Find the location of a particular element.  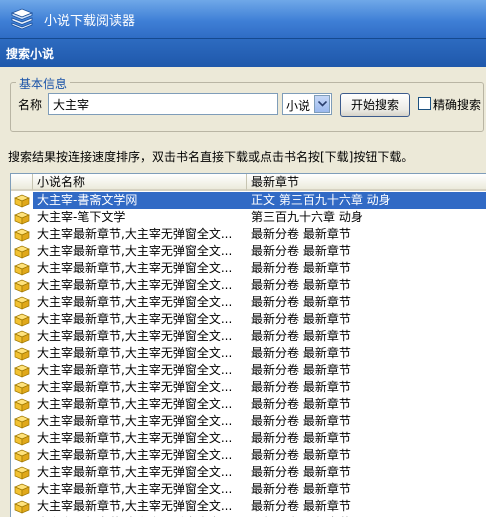

latest-chapter-cell: 正文 第三百九十六章 动身 is located at coordinates (366, 200).